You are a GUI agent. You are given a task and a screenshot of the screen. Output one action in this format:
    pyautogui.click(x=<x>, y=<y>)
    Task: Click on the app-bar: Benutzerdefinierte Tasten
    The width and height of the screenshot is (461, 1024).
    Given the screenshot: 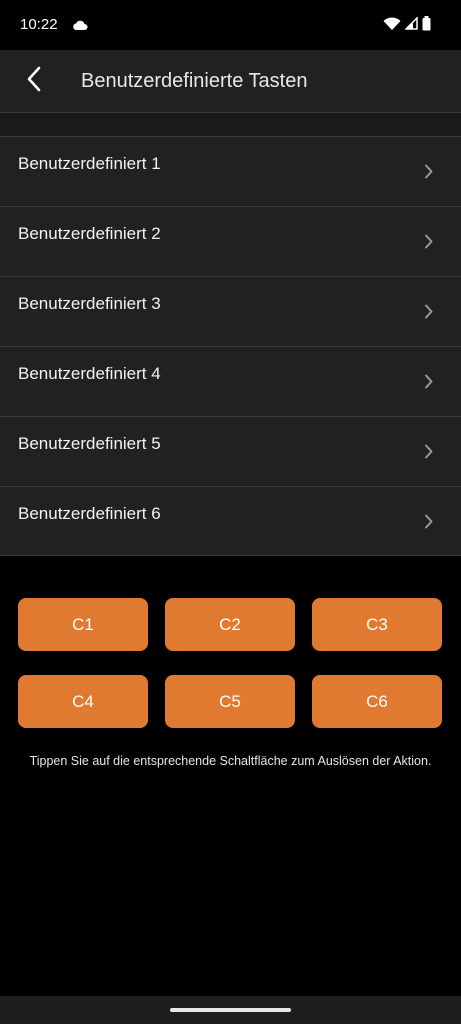 What is the action you would take?
    pyautogui.click(x=230, y=81)
    